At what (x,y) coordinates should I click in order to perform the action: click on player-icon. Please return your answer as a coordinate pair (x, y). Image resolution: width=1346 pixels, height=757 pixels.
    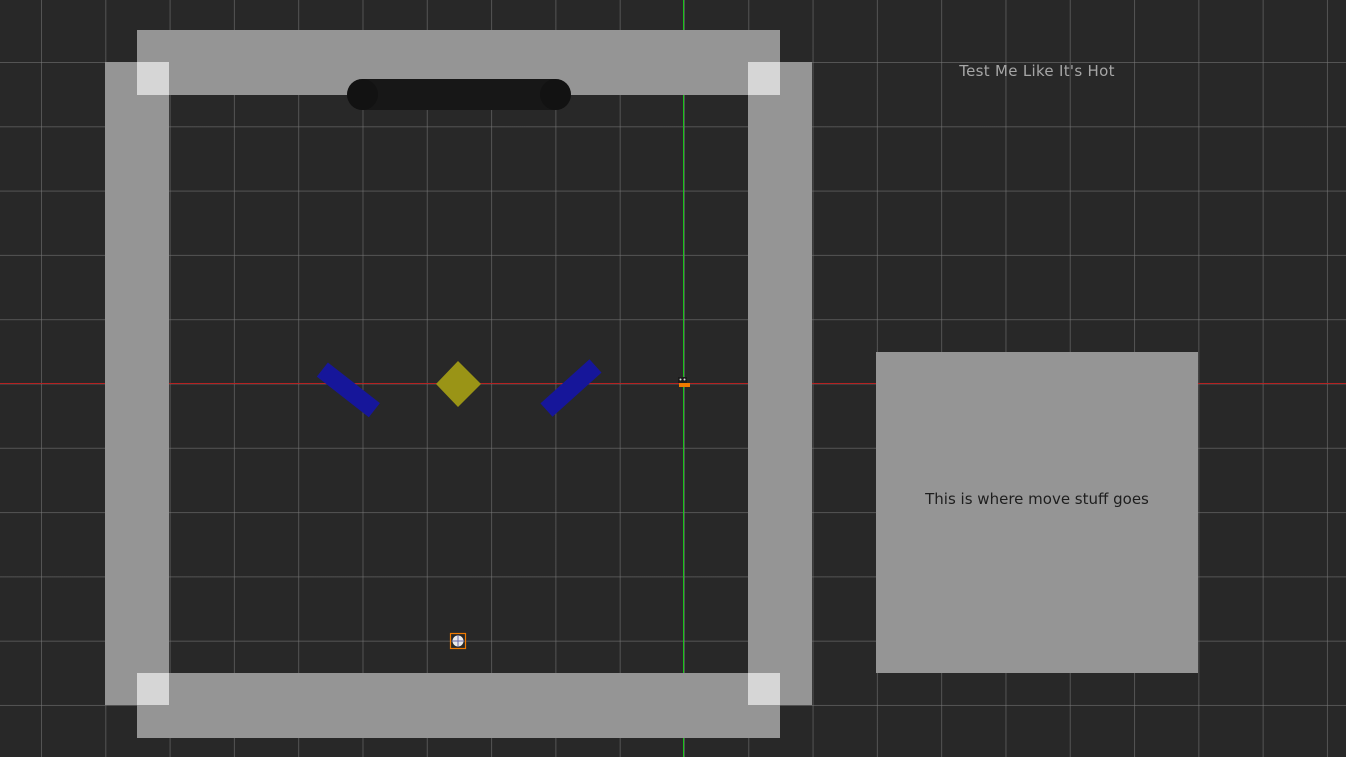
    Looking at the image, I should click on (684, 382).